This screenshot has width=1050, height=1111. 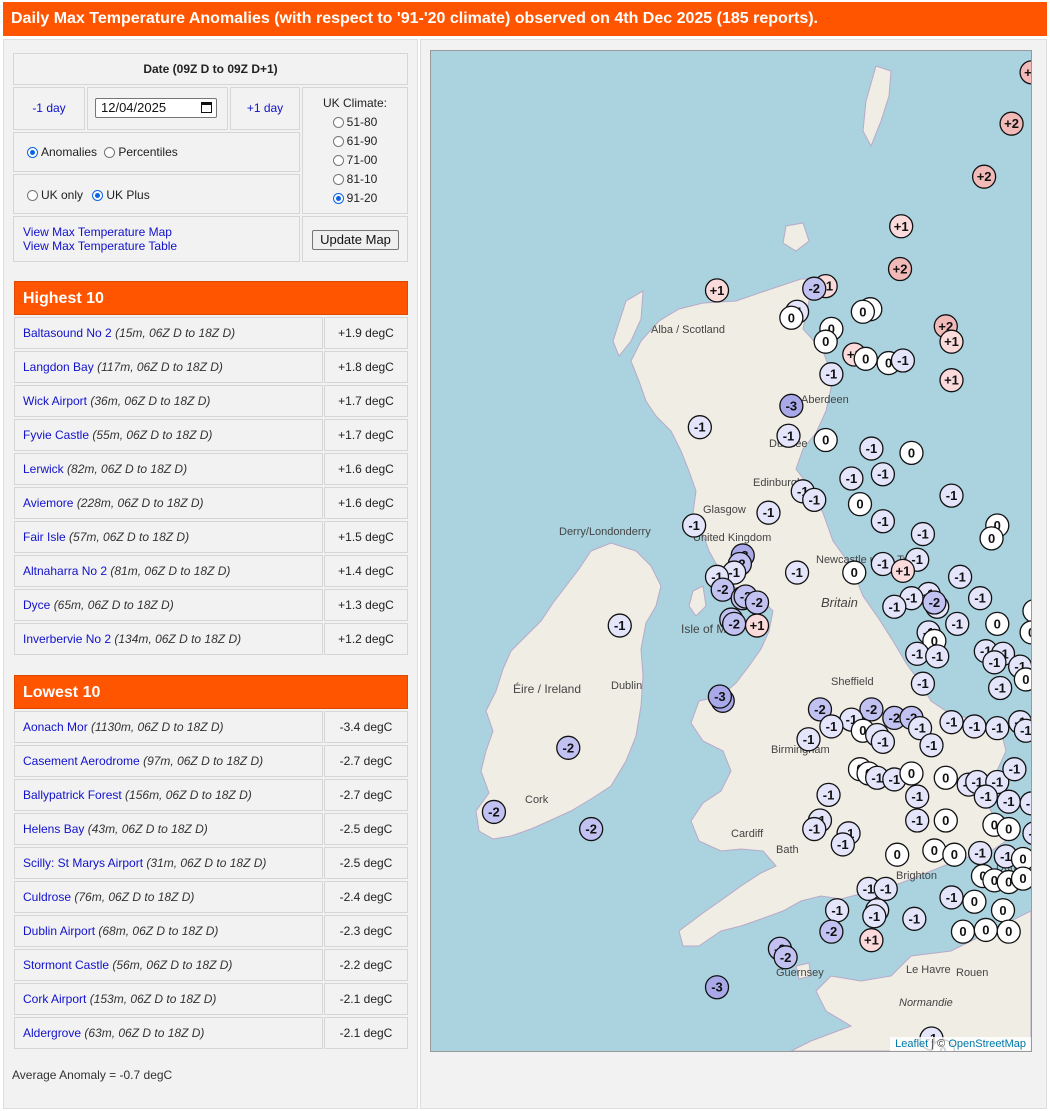 I want to click on radio-uk-plus-circle, so click(x=98, y=195).